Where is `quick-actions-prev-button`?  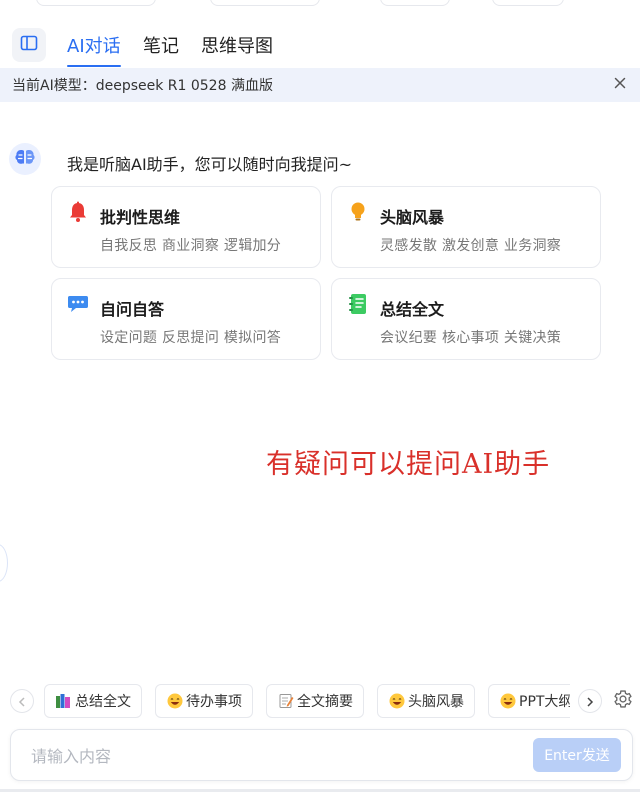 quick-actions-prev-button is located at coordinates (22, 701).